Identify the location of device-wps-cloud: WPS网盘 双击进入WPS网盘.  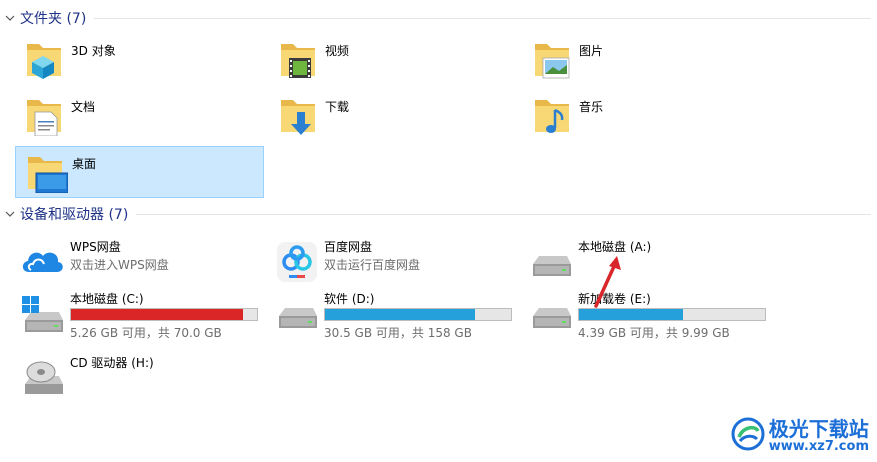
(139, 260).